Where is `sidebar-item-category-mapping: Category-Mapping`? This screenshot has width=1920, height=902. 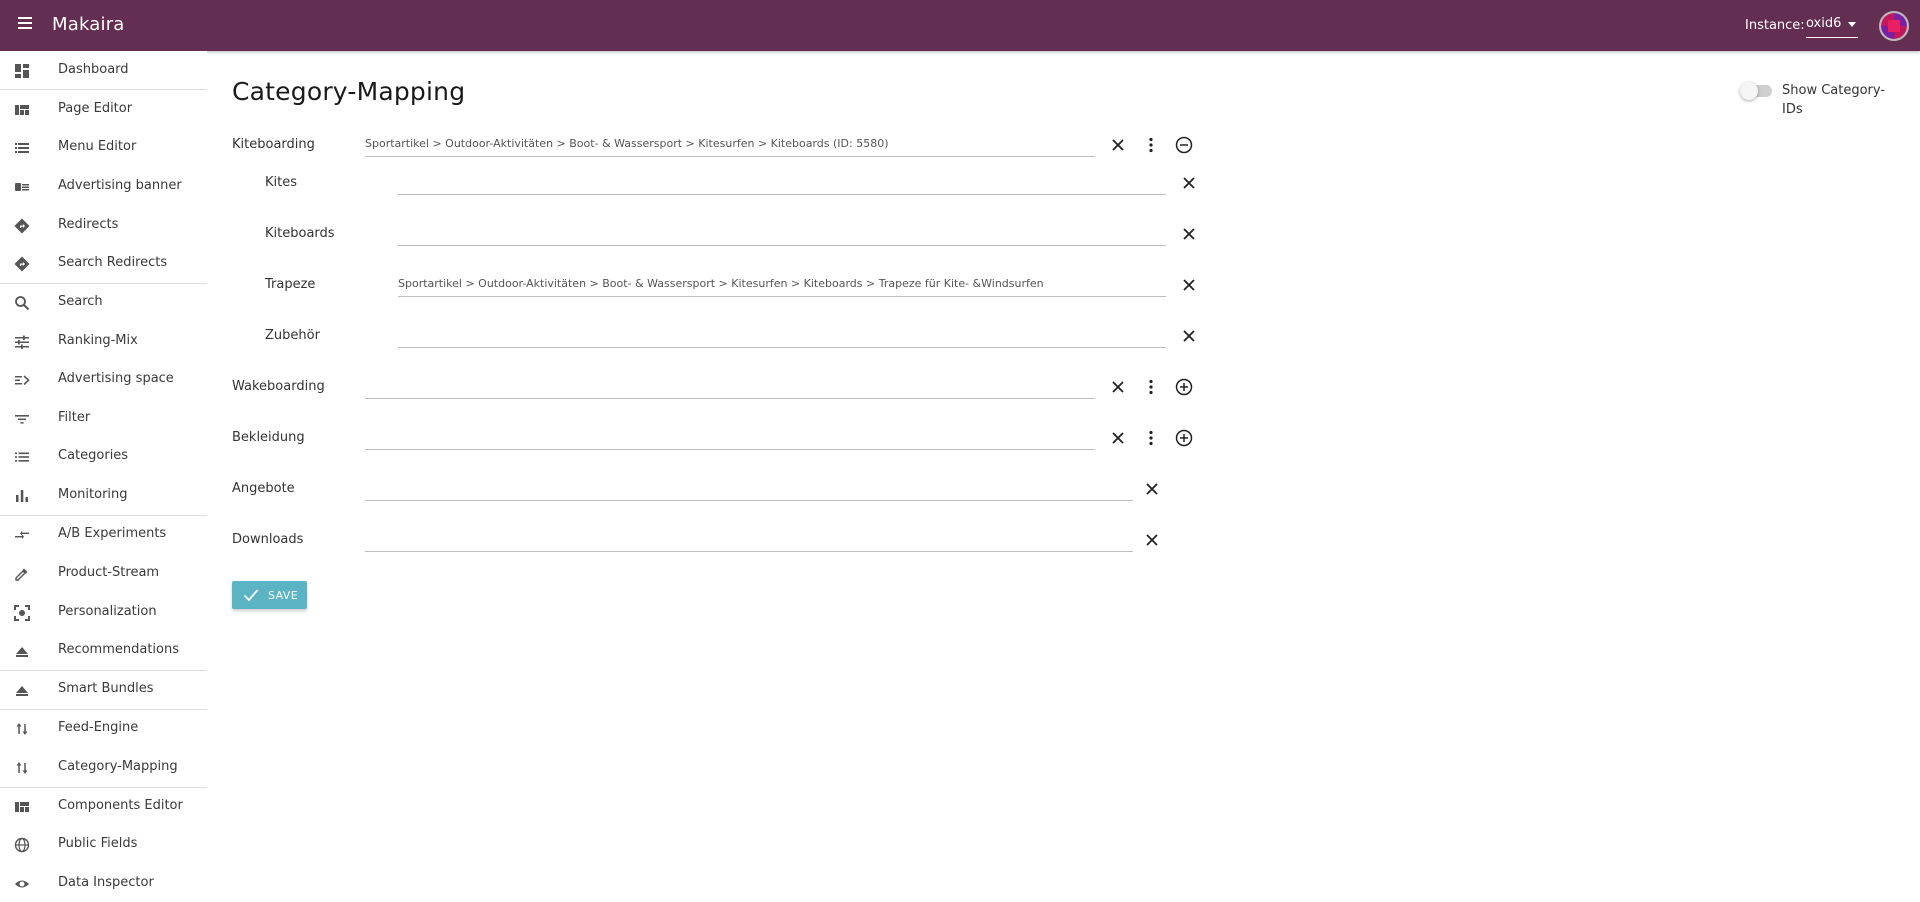
sidebar-item-category-mapping: Category-Mapping is located at coordinates (103, 767).